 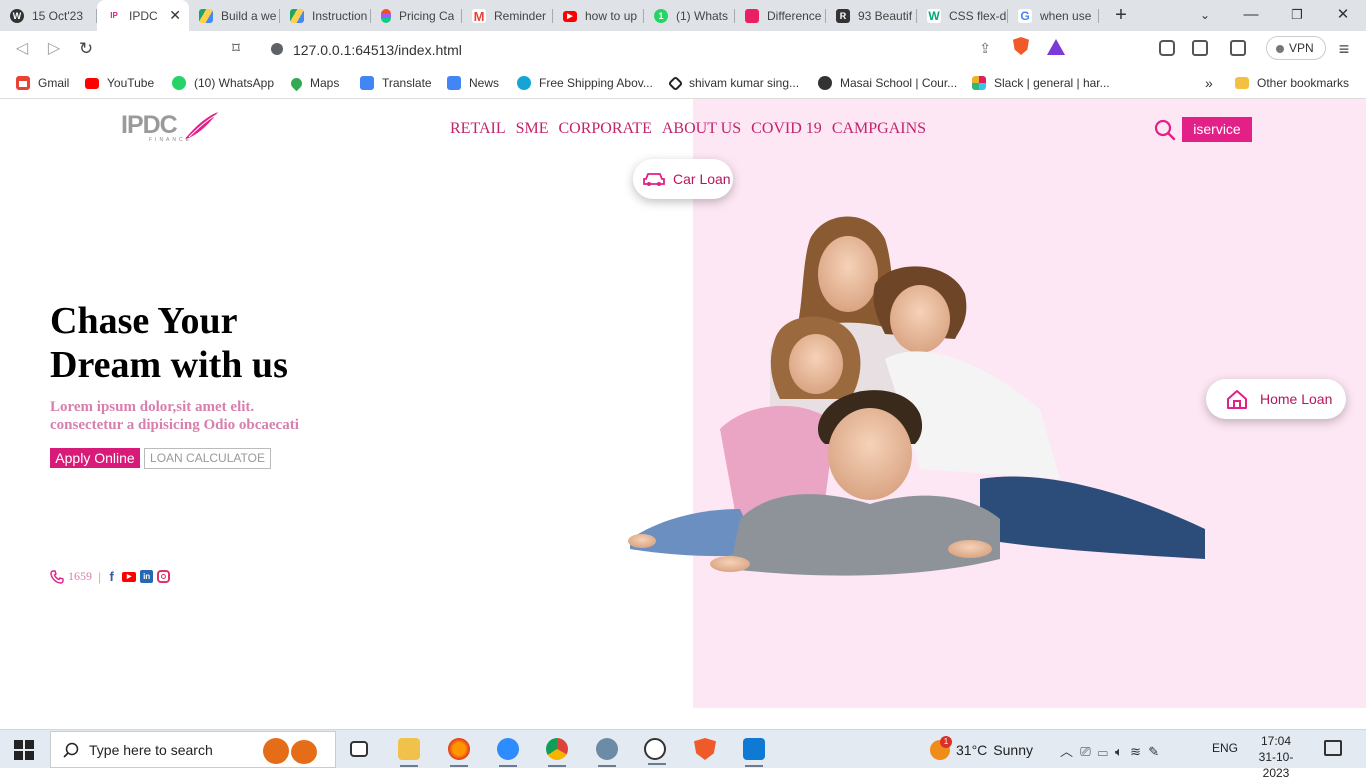 I want to click on loan-calculator-button: LOAN CALCULATOE, so click(x=207, y=458).